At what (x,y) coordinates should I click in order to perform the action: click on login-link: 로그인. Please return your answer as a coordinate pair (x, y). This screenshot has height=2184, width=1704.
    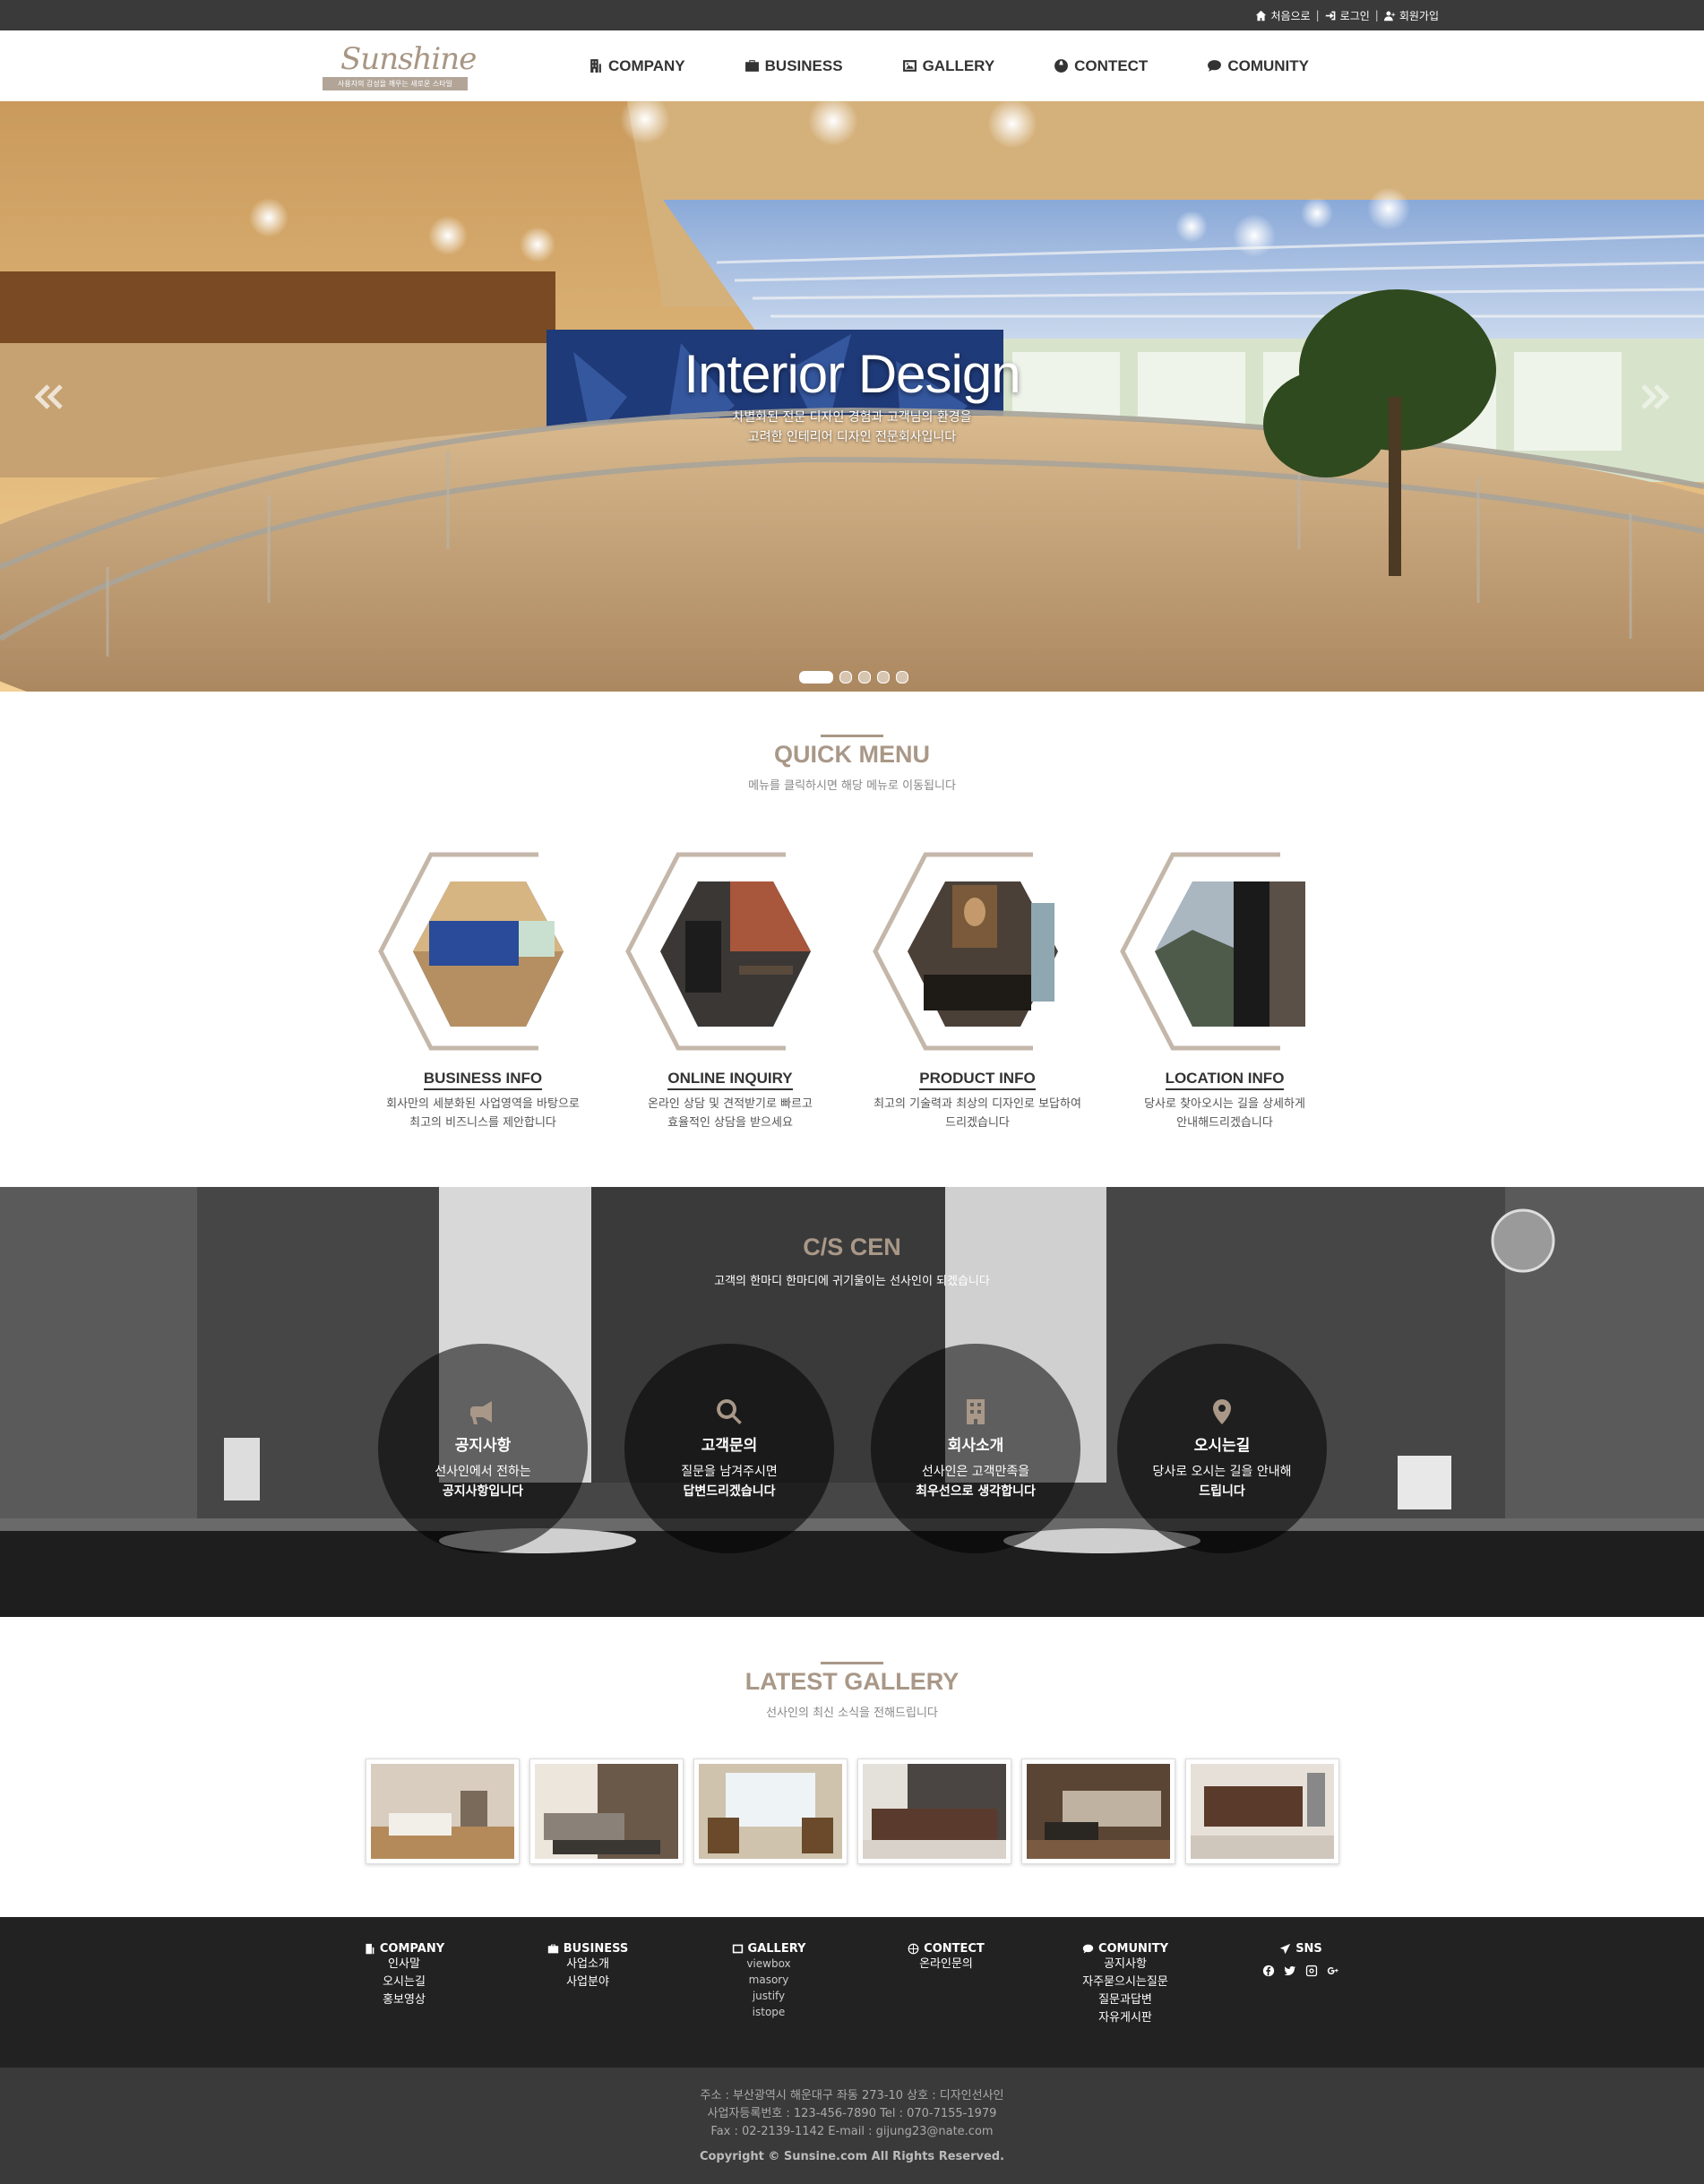
    Looking at the image, I should click on (1347, 16).